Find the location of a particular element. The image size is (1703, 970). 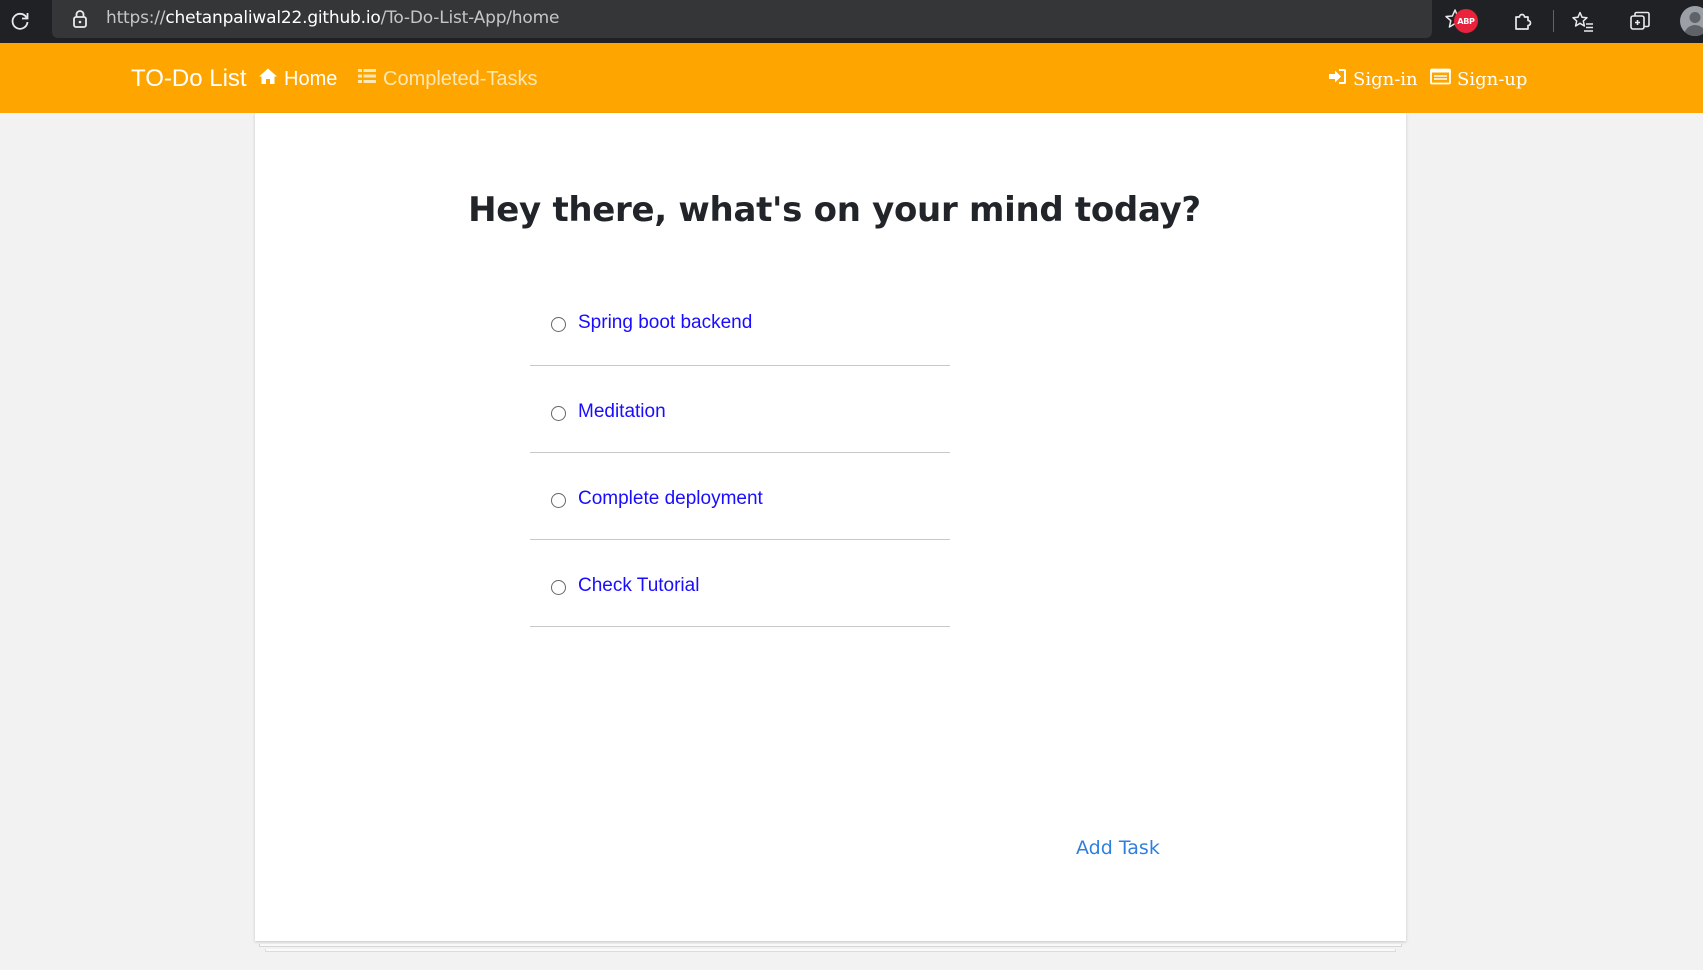

task-item: Spring boot backend is located at coordinates (740, 320).